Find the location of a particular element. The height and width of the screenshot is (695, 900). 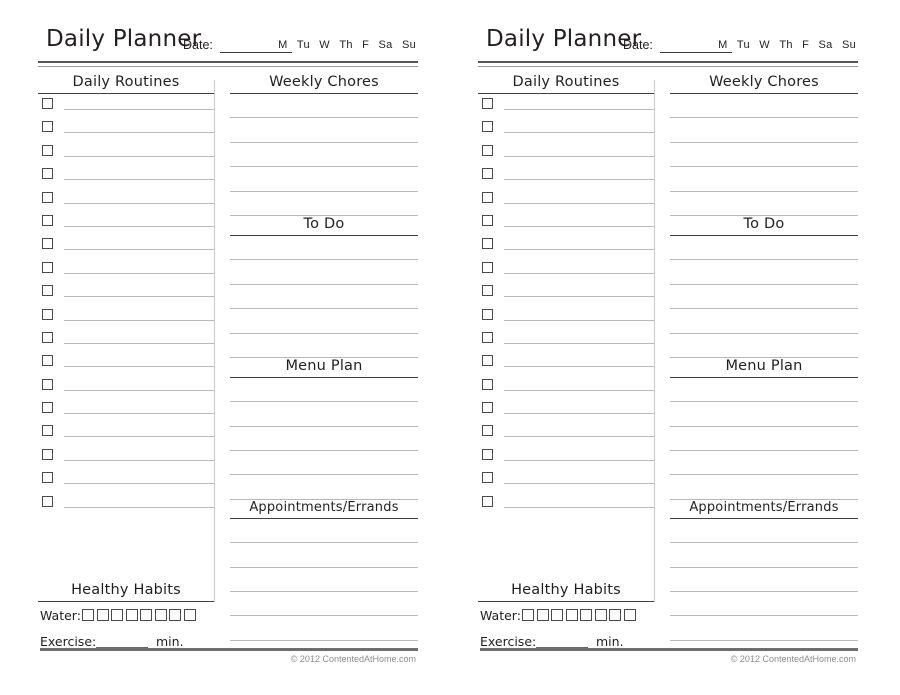

date-input-line is located at coordinates (256, 52).